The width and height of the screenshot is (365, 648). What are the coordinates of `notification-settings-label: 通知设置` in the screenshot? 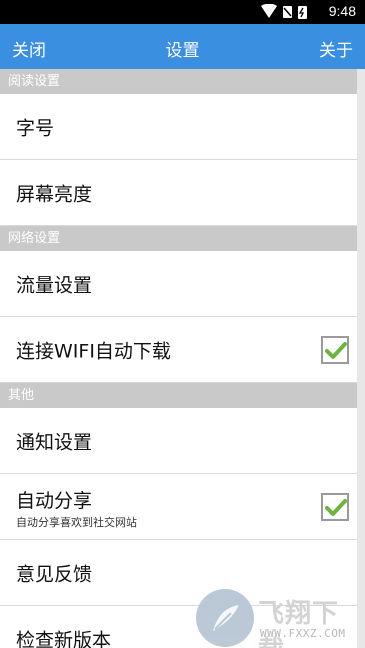 It's located at (54, 442).